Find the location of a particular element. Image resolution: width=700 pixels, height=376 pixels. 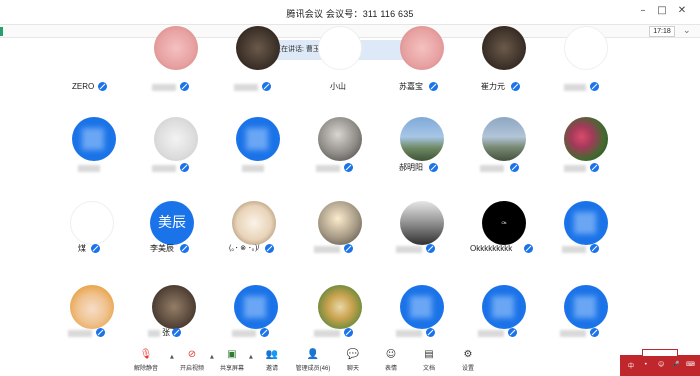

participant-name: Okkkkkkkkk is located at coordinates (491, 248).